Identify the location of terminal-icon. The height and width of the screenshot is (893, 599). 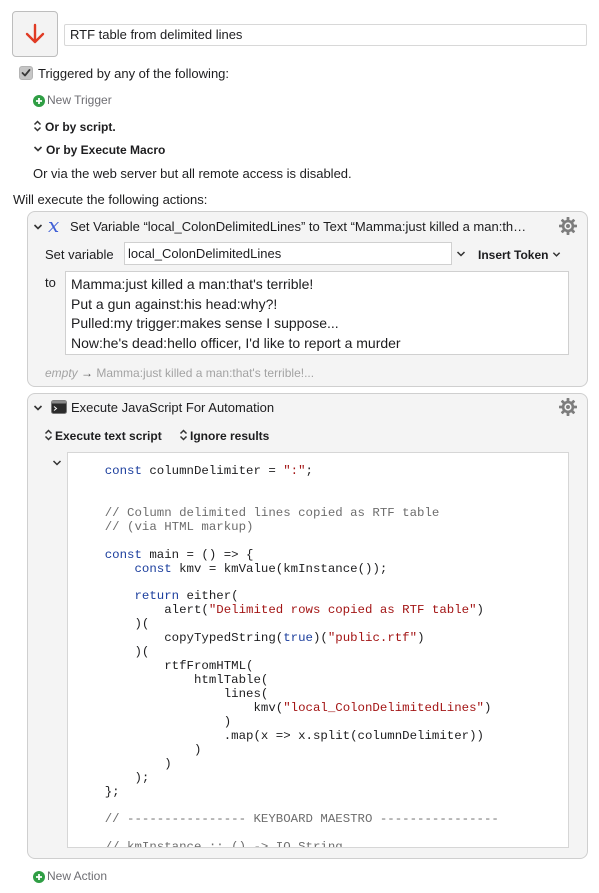
(59, 407).